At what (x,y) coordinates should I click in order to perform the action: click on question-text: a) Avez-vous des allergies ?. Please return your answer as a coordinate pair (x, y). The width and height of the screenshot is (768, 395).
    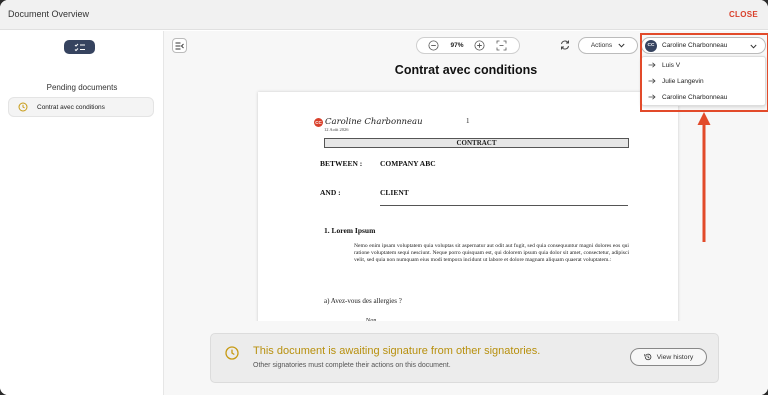
    Looking at the image, I should click on (363, 301).